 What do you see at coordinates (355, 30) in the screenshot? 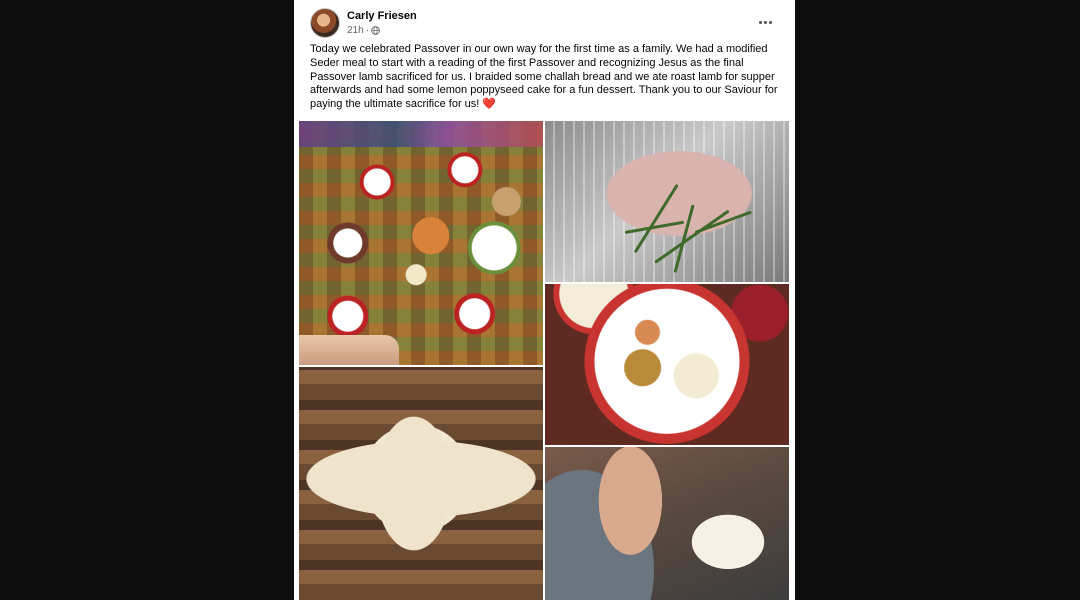
I see `post-time: 21h` at bounding box center [355, 30].